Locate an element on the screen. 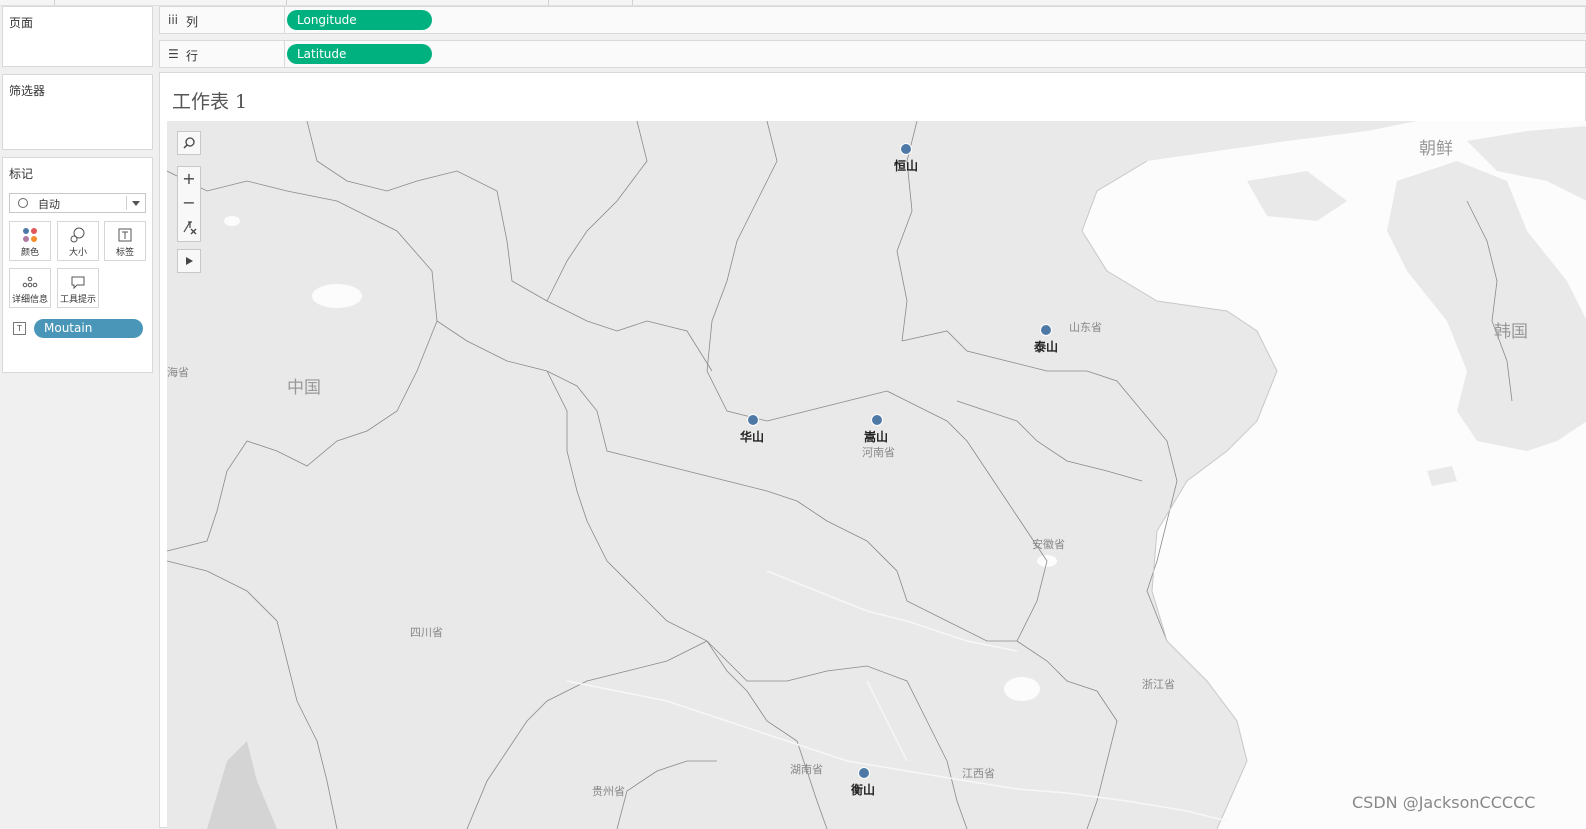 The width and height of the screenshot is (1586, 829). rows-shelf: ☰ 行 Latitude is located at coordinates (872, 54).